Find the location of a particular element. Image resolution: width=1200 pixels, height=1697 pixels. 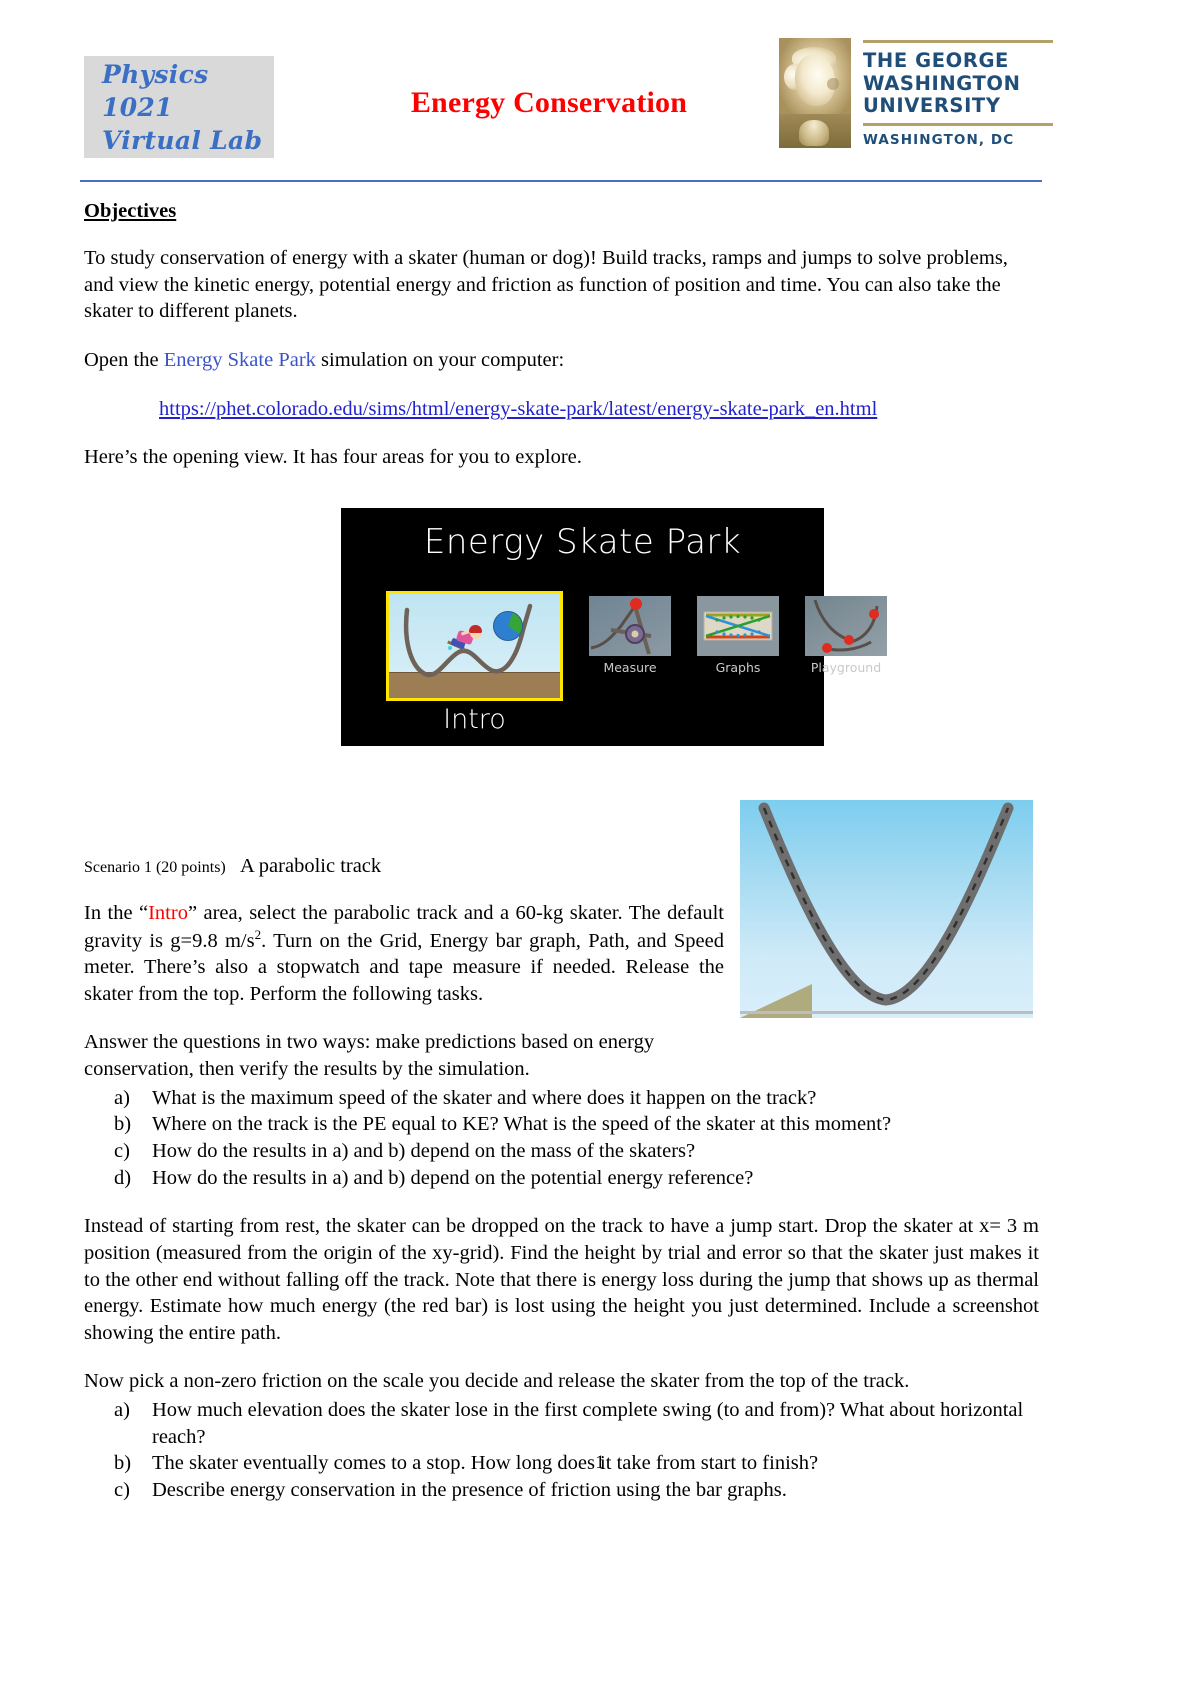

setup-text-a: In the “ is located at coordinates (116, 913).